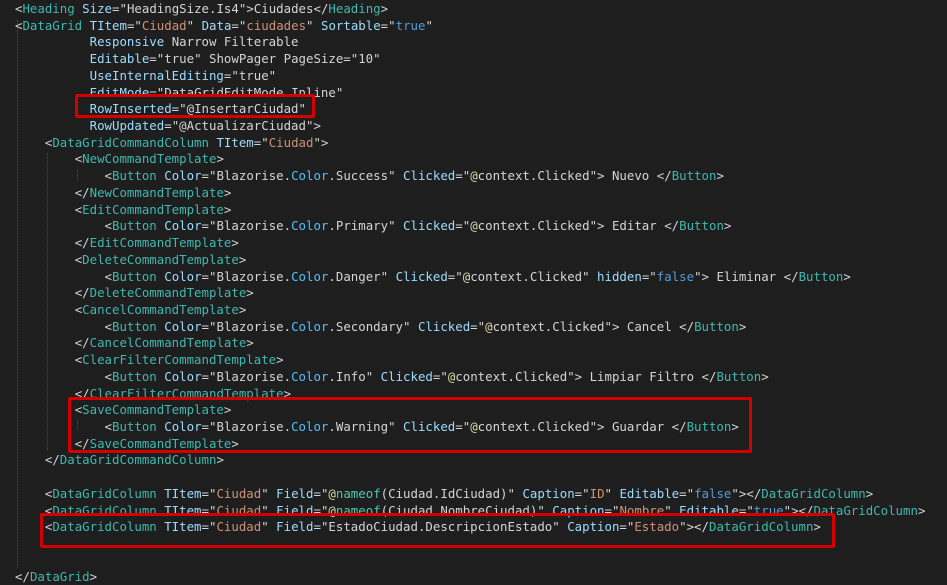 The height and width of the screenshot is (585, 947). I want to click on code-line: UseInternalEditing="true", so click(183, 75).